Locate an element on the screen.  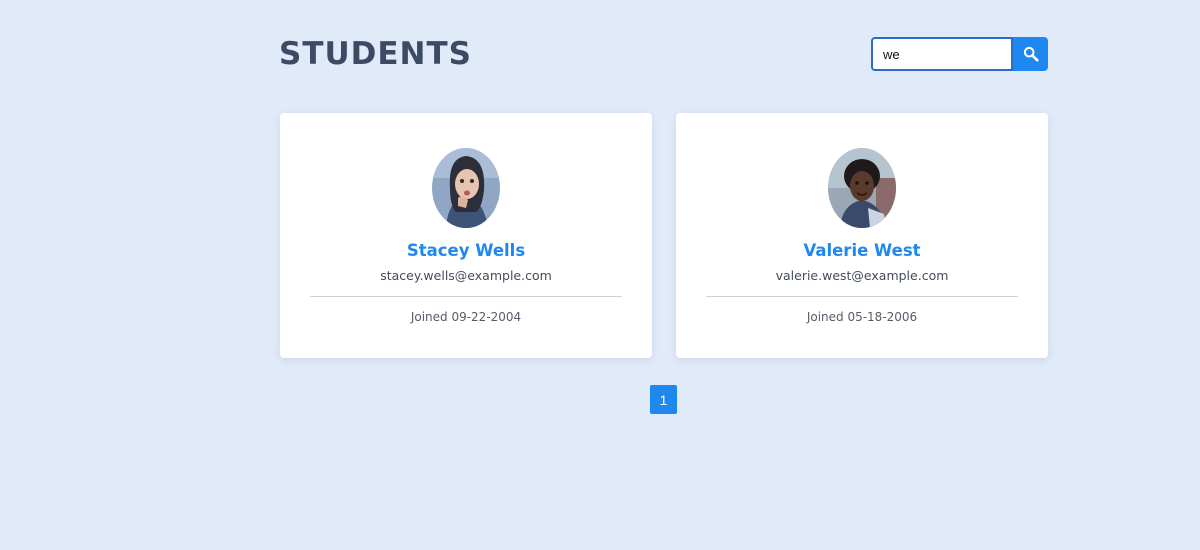
page-1-button: 1 is located at coordinates (663, 399).